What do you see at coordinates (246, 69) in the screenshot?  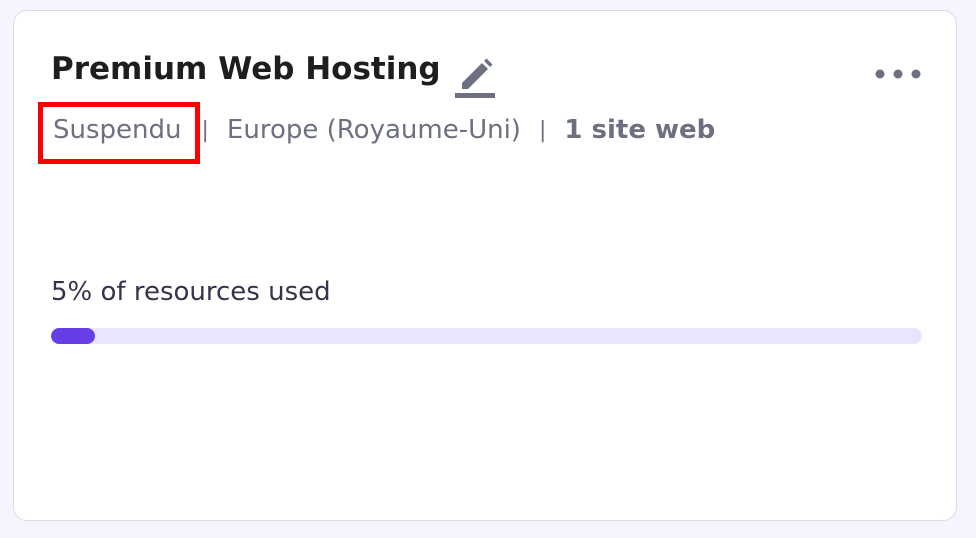 I see `plan-title: Premium Web Hosting` at bounding box center [246, 69].